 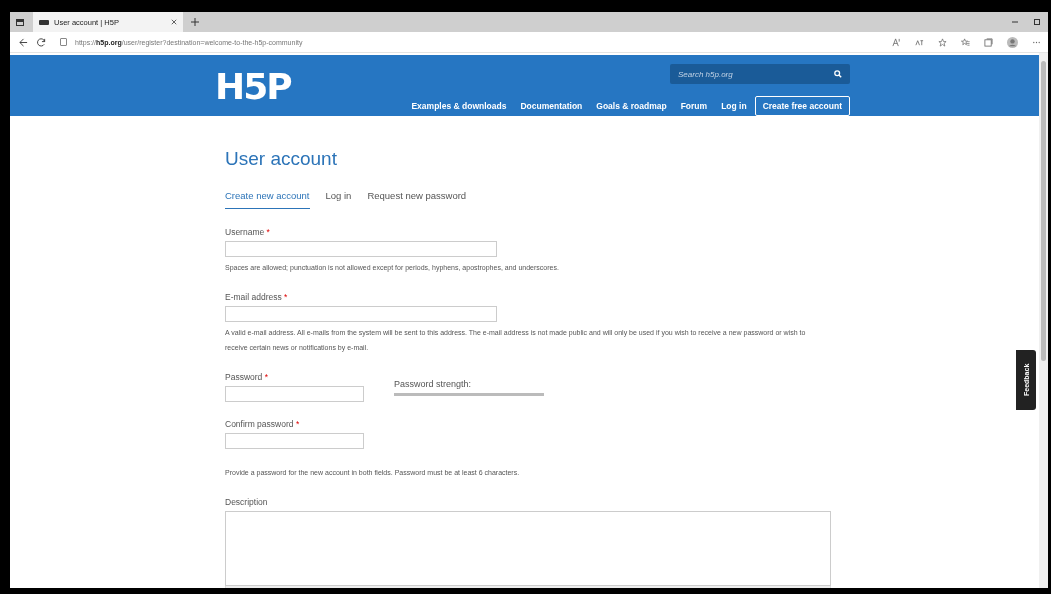 I want to click on description-field, so click(x=528, y=548).